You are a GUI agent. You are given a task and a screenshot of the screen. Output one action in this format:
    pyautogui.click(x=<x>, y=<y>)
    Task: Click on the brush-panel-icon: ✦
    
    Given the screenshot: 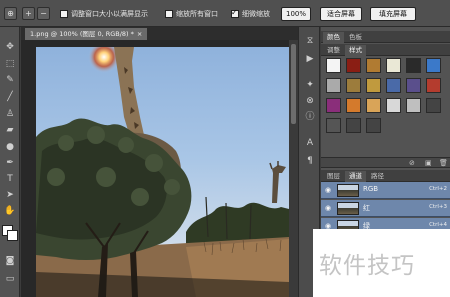 What is the action you would take?
    pyautogui.click(x=310, y=85)
    